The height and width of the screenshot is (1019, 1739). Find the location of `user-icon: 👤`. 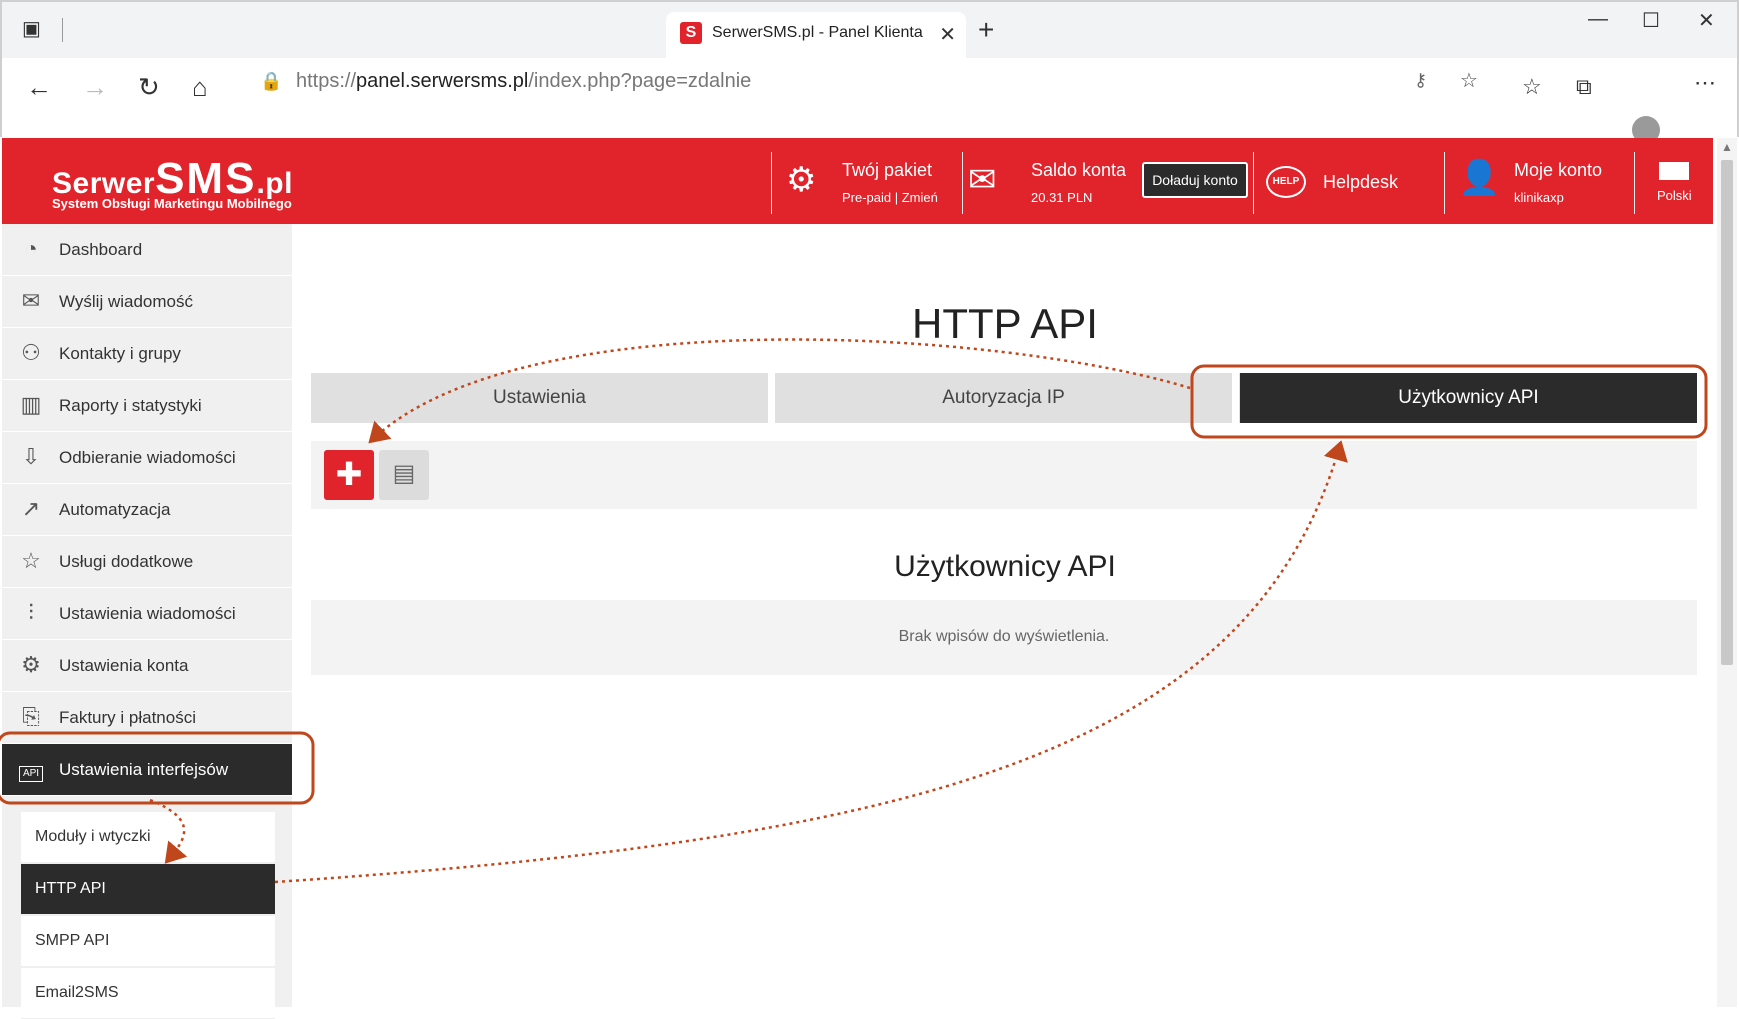

user-icon: 👤 is located at coordinates (1479, 178).